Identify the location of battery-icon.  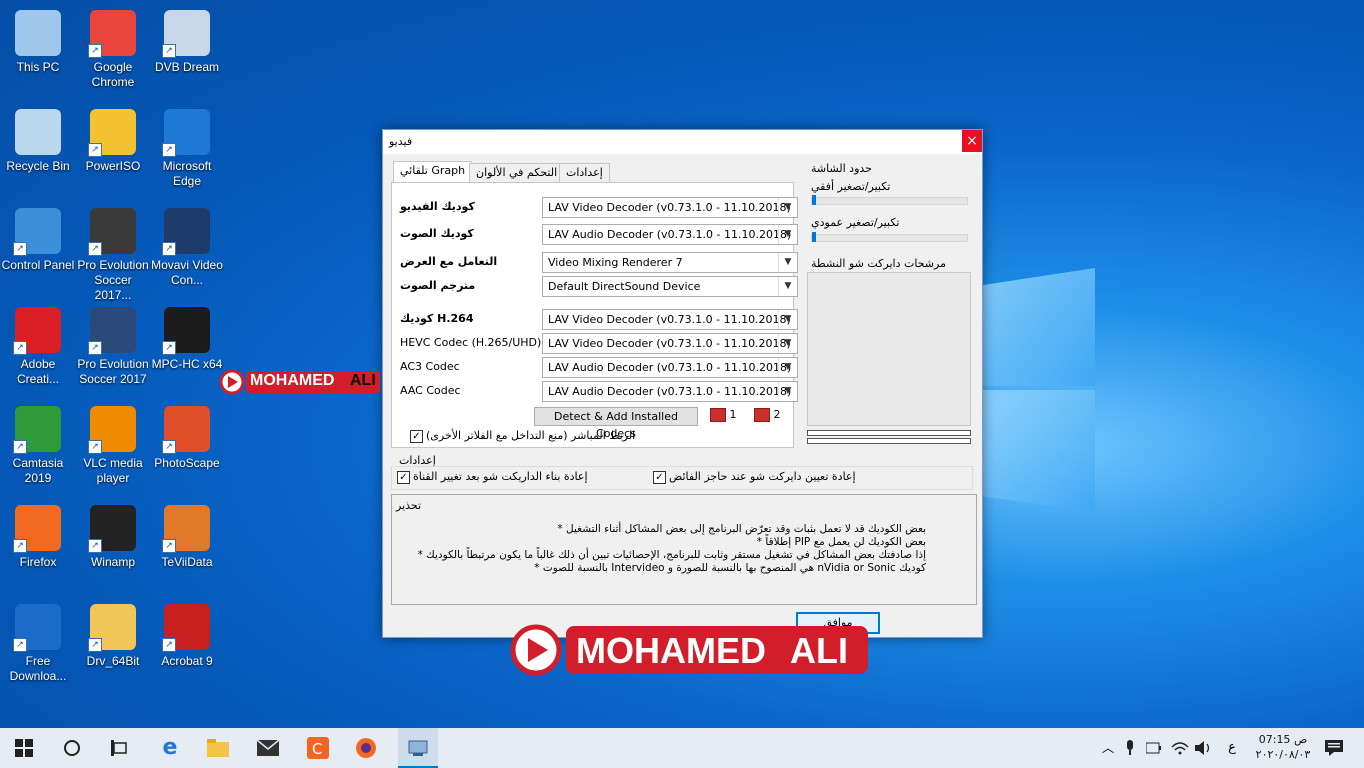
(1154, 748).